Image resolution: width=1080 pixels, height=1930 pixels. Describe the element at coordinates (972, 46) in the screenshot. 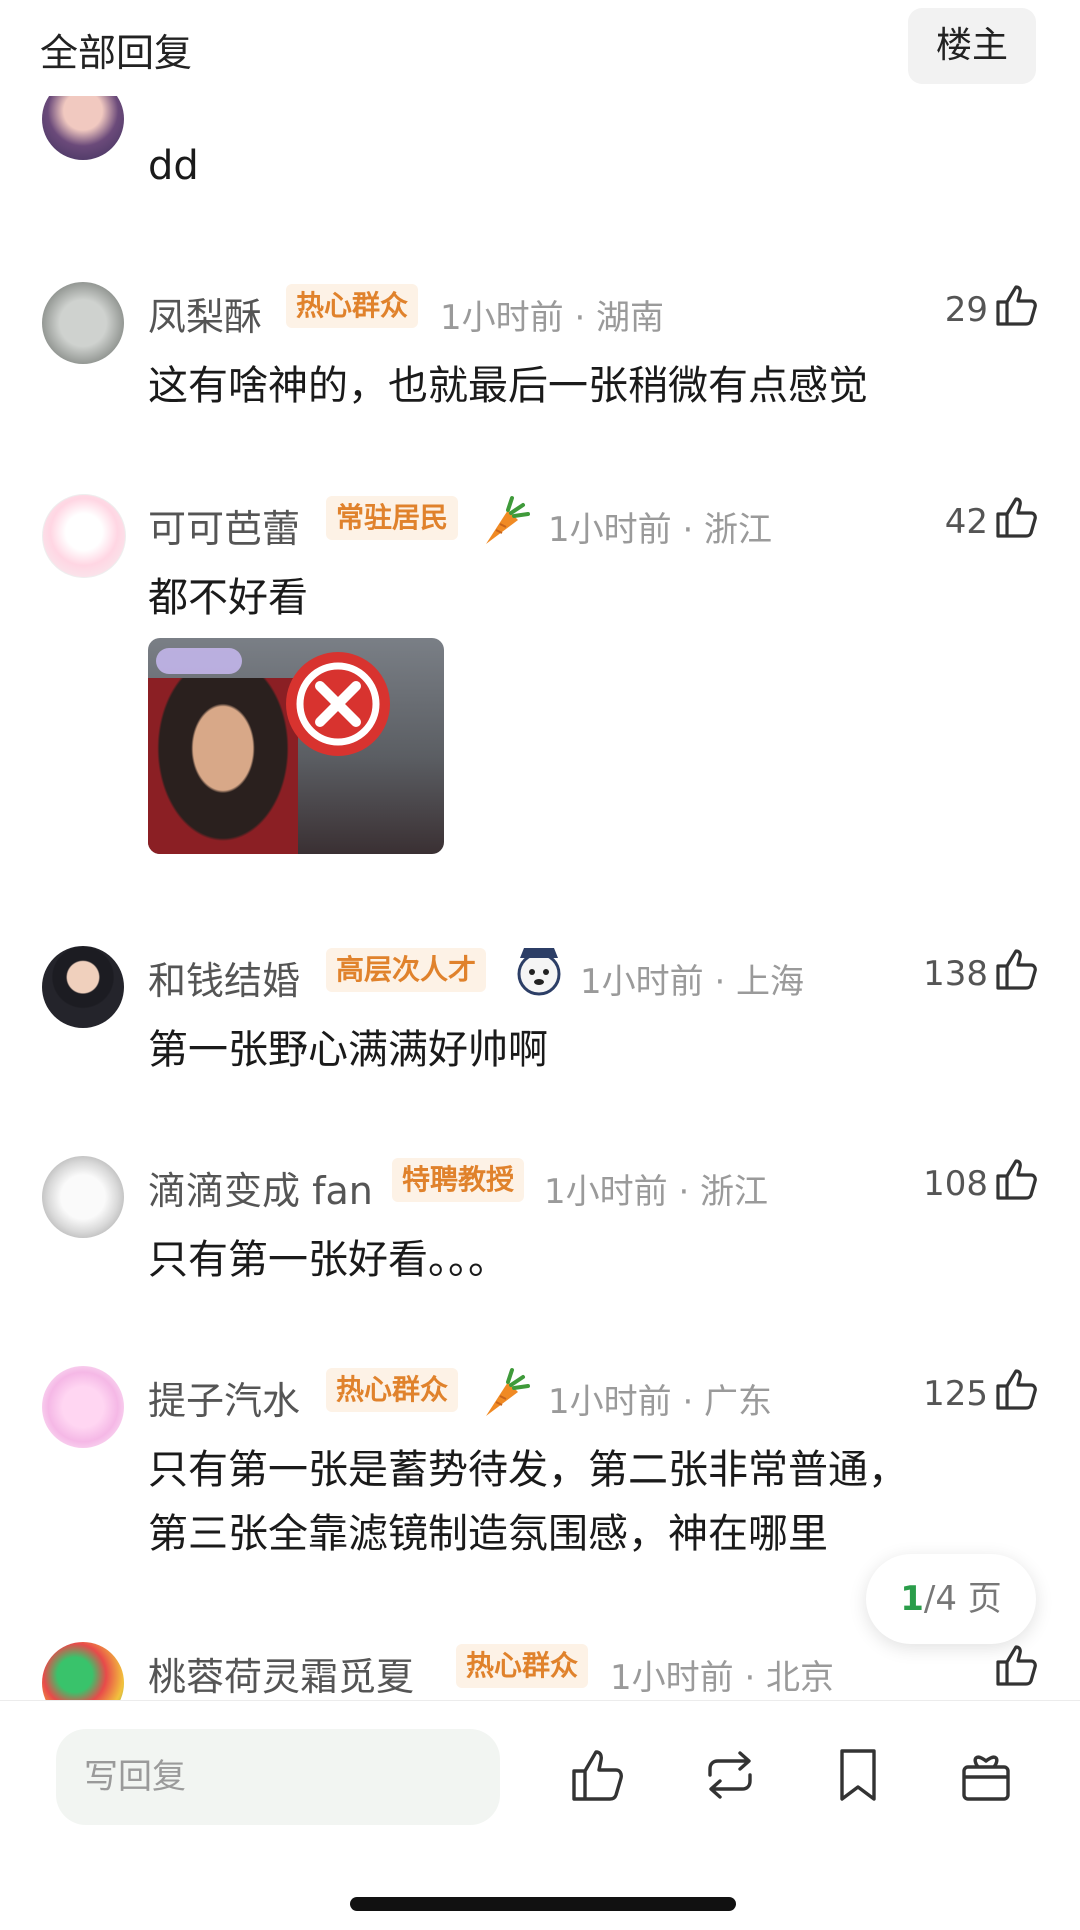

I see `owner-only-button: 楼主` at that location.